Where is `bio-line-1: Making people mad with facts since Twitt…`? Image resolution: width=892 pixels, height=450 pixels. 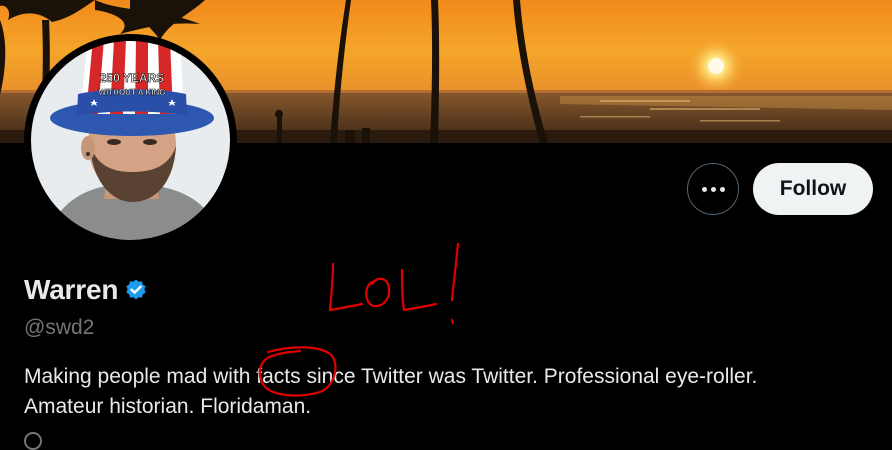
bio-line-1: Making people mad with facts since Twitt… is located at coordinates (391, 376).